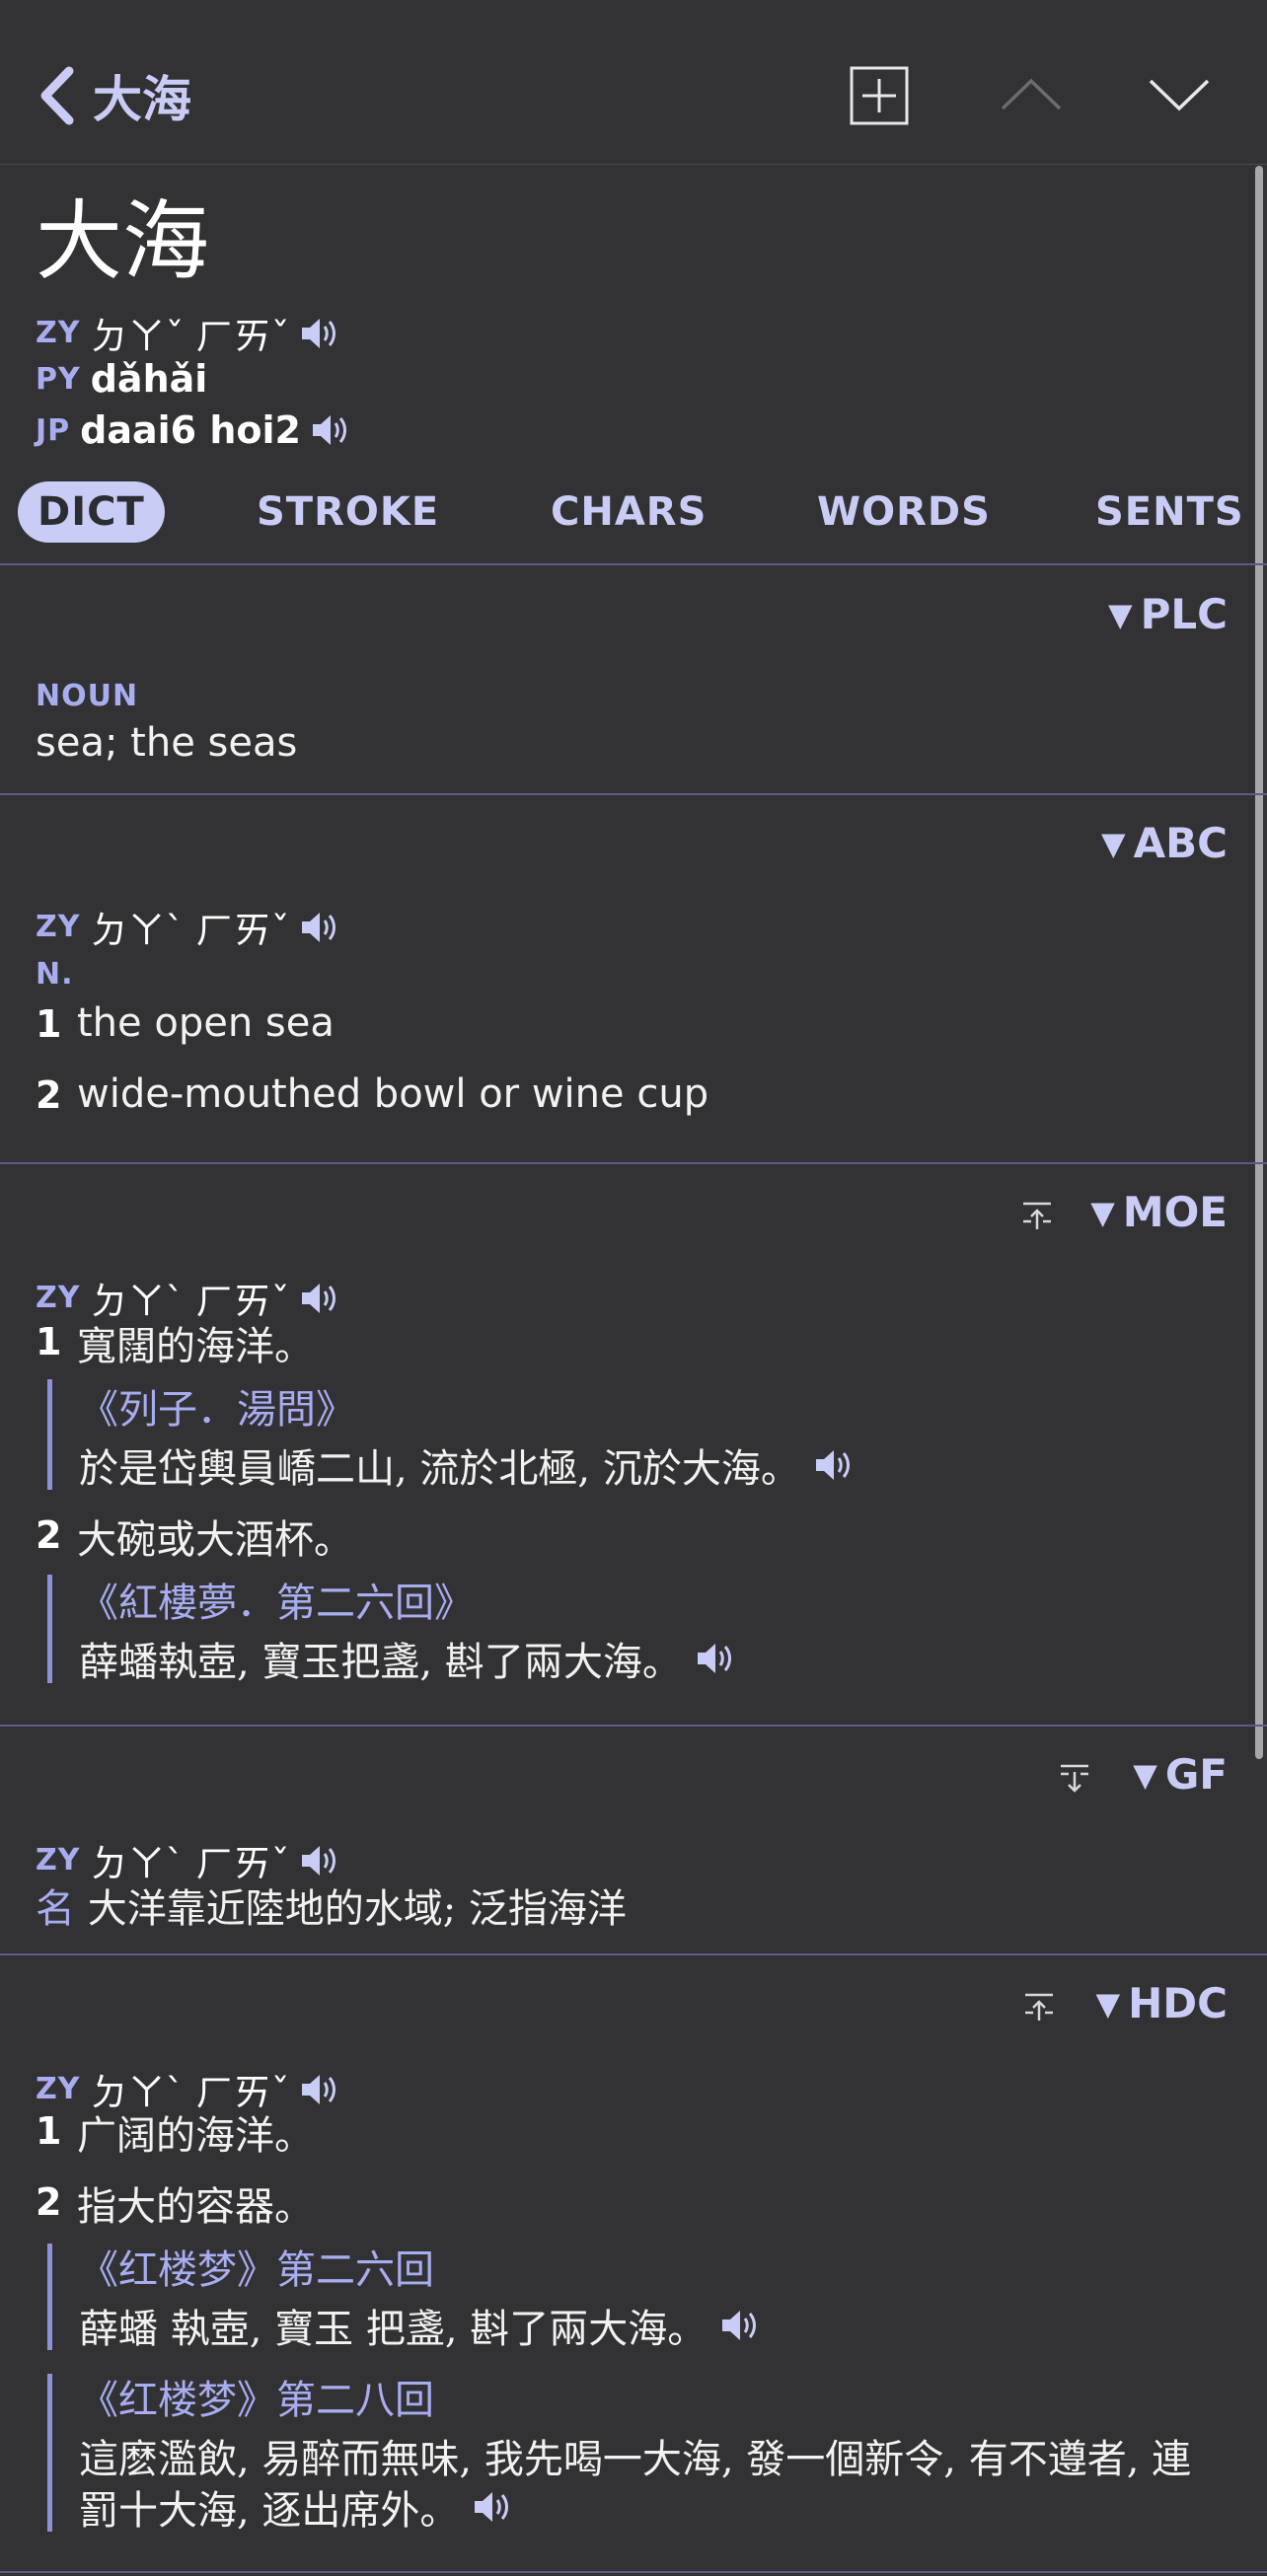 This screenshot has width=1267, height=2576. What do you see at coordinates (635, 2459) in the screenshot?
I see `quote-text: 這麽濫飲, 易醉而無味, 我先喝一大海, 發一個新令, 有不遵者, 連` at bounding box center [635, 2459].